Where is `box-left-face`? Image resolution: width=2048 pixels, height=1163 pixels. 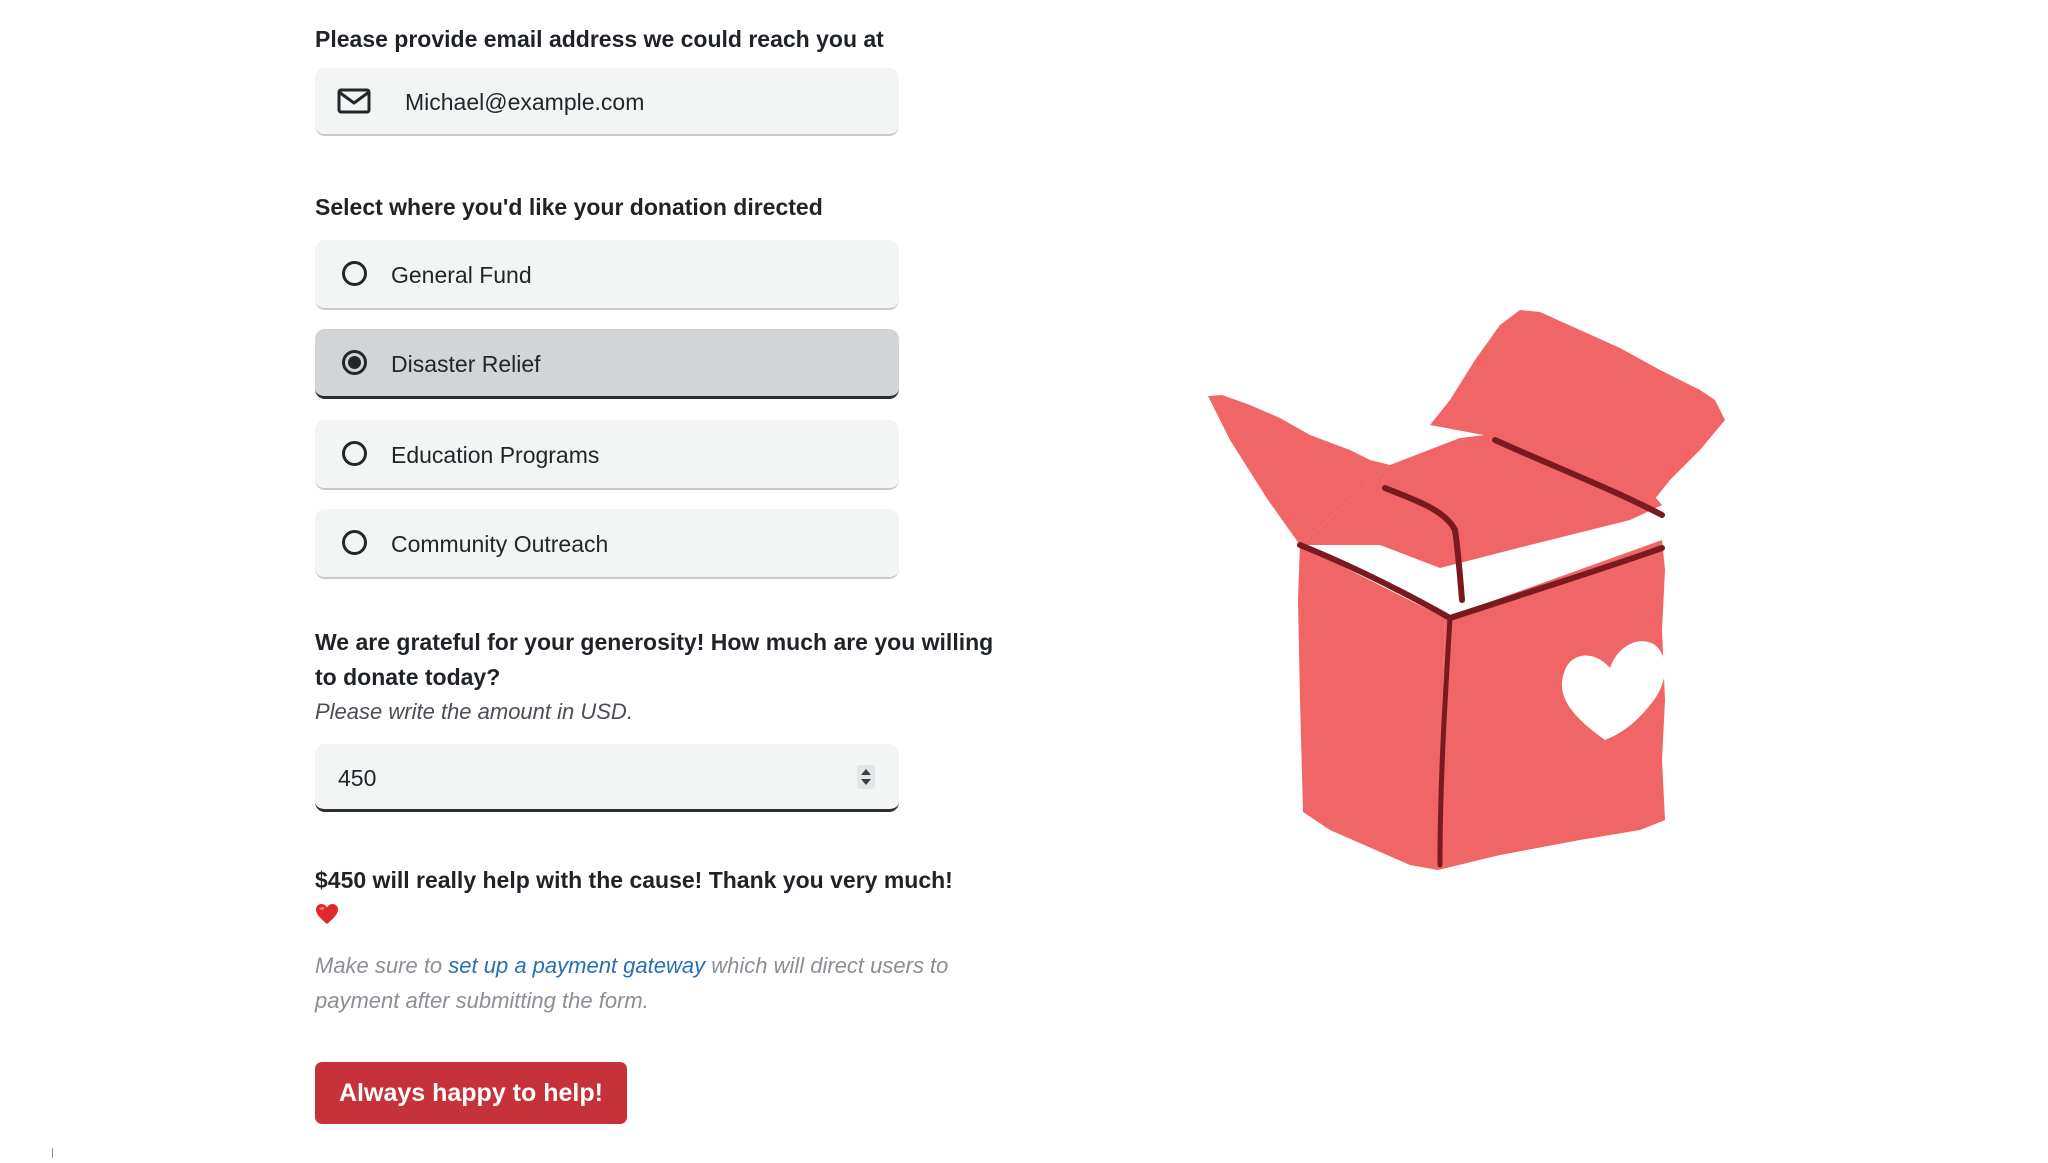 box-left-face is located at coordinates (1371, 707).